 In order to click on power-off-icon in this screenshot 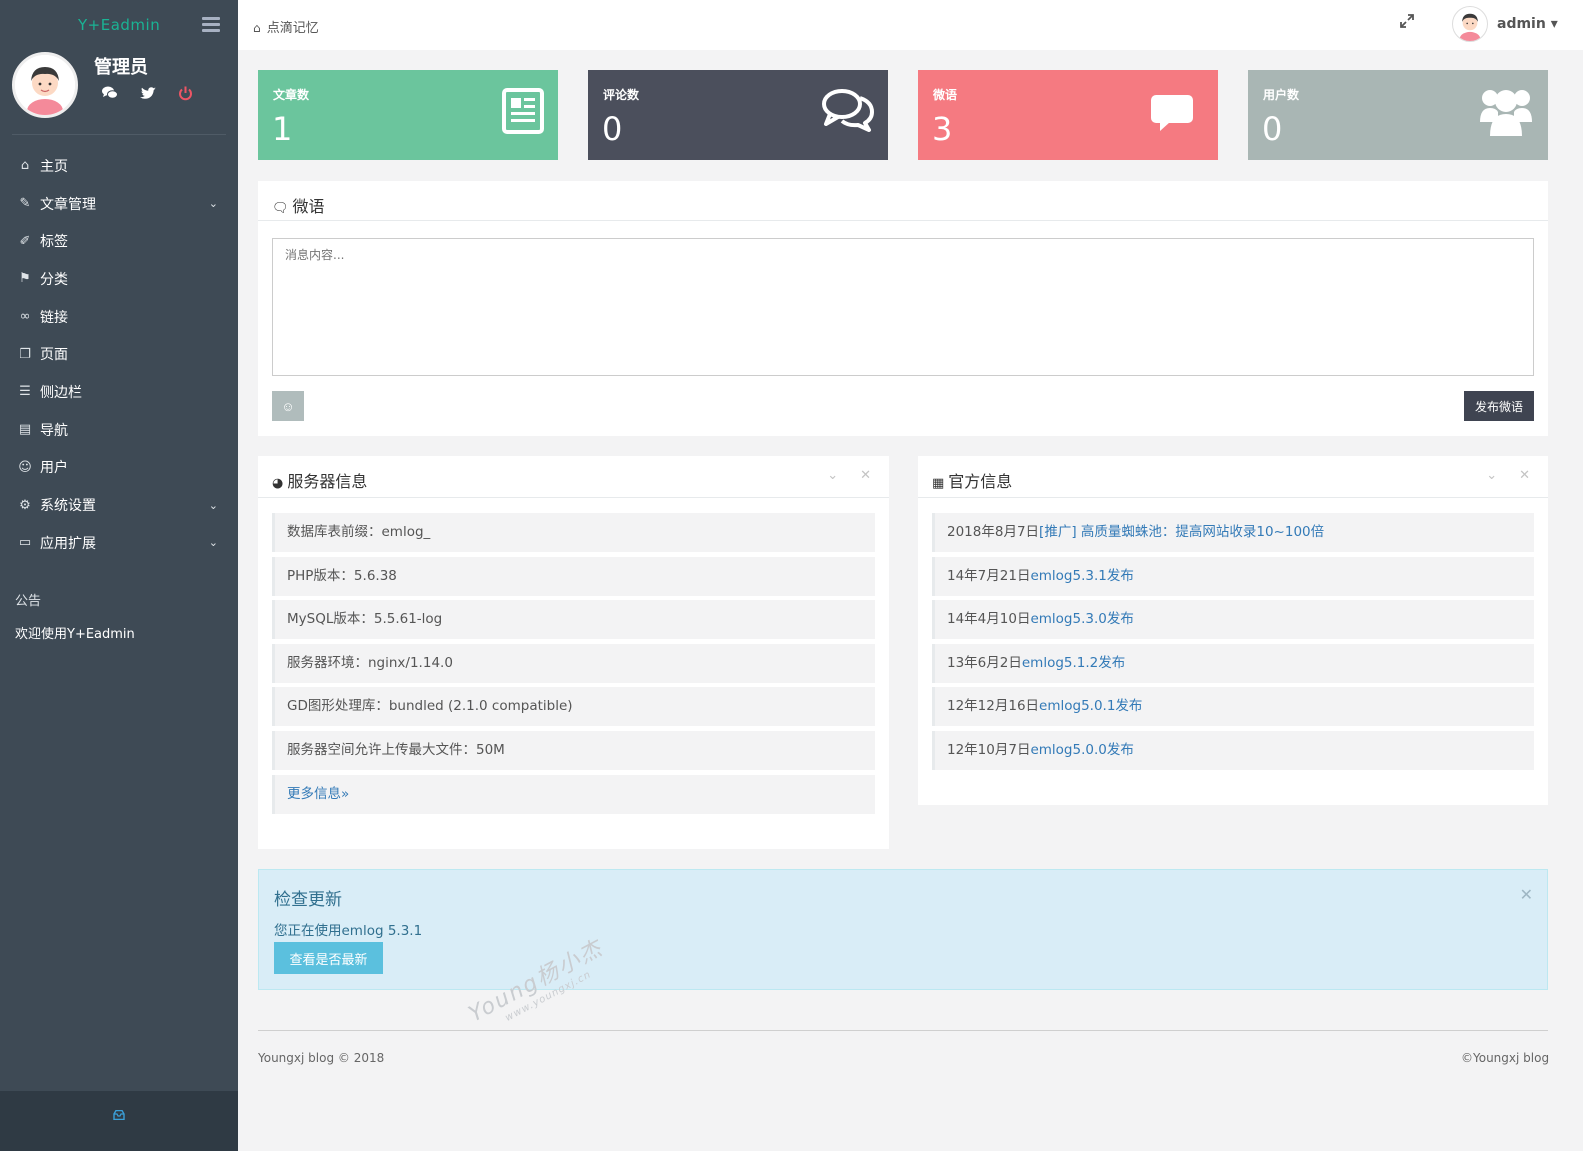, I will do `click(185, 95)`.